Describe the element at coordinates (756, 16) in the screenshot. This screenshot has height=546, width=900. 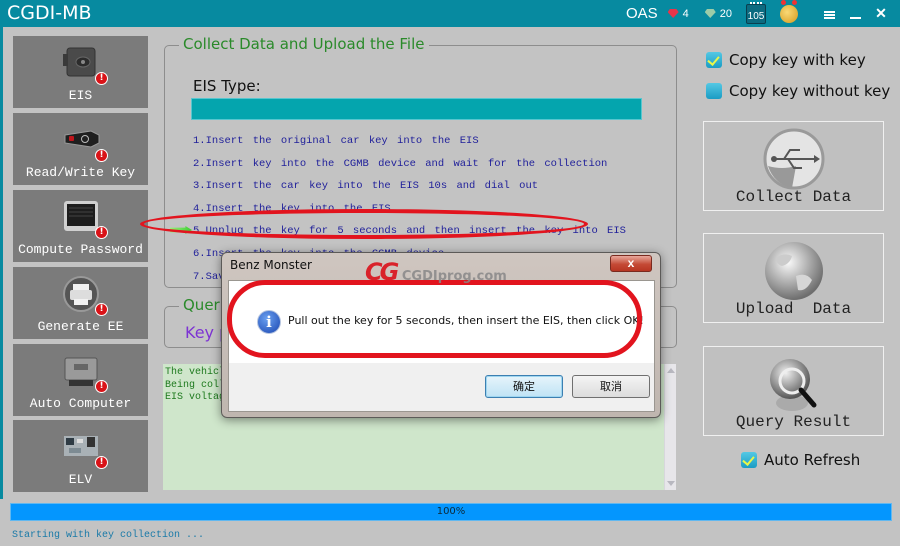
I see `calendar-days: 105` at that location.